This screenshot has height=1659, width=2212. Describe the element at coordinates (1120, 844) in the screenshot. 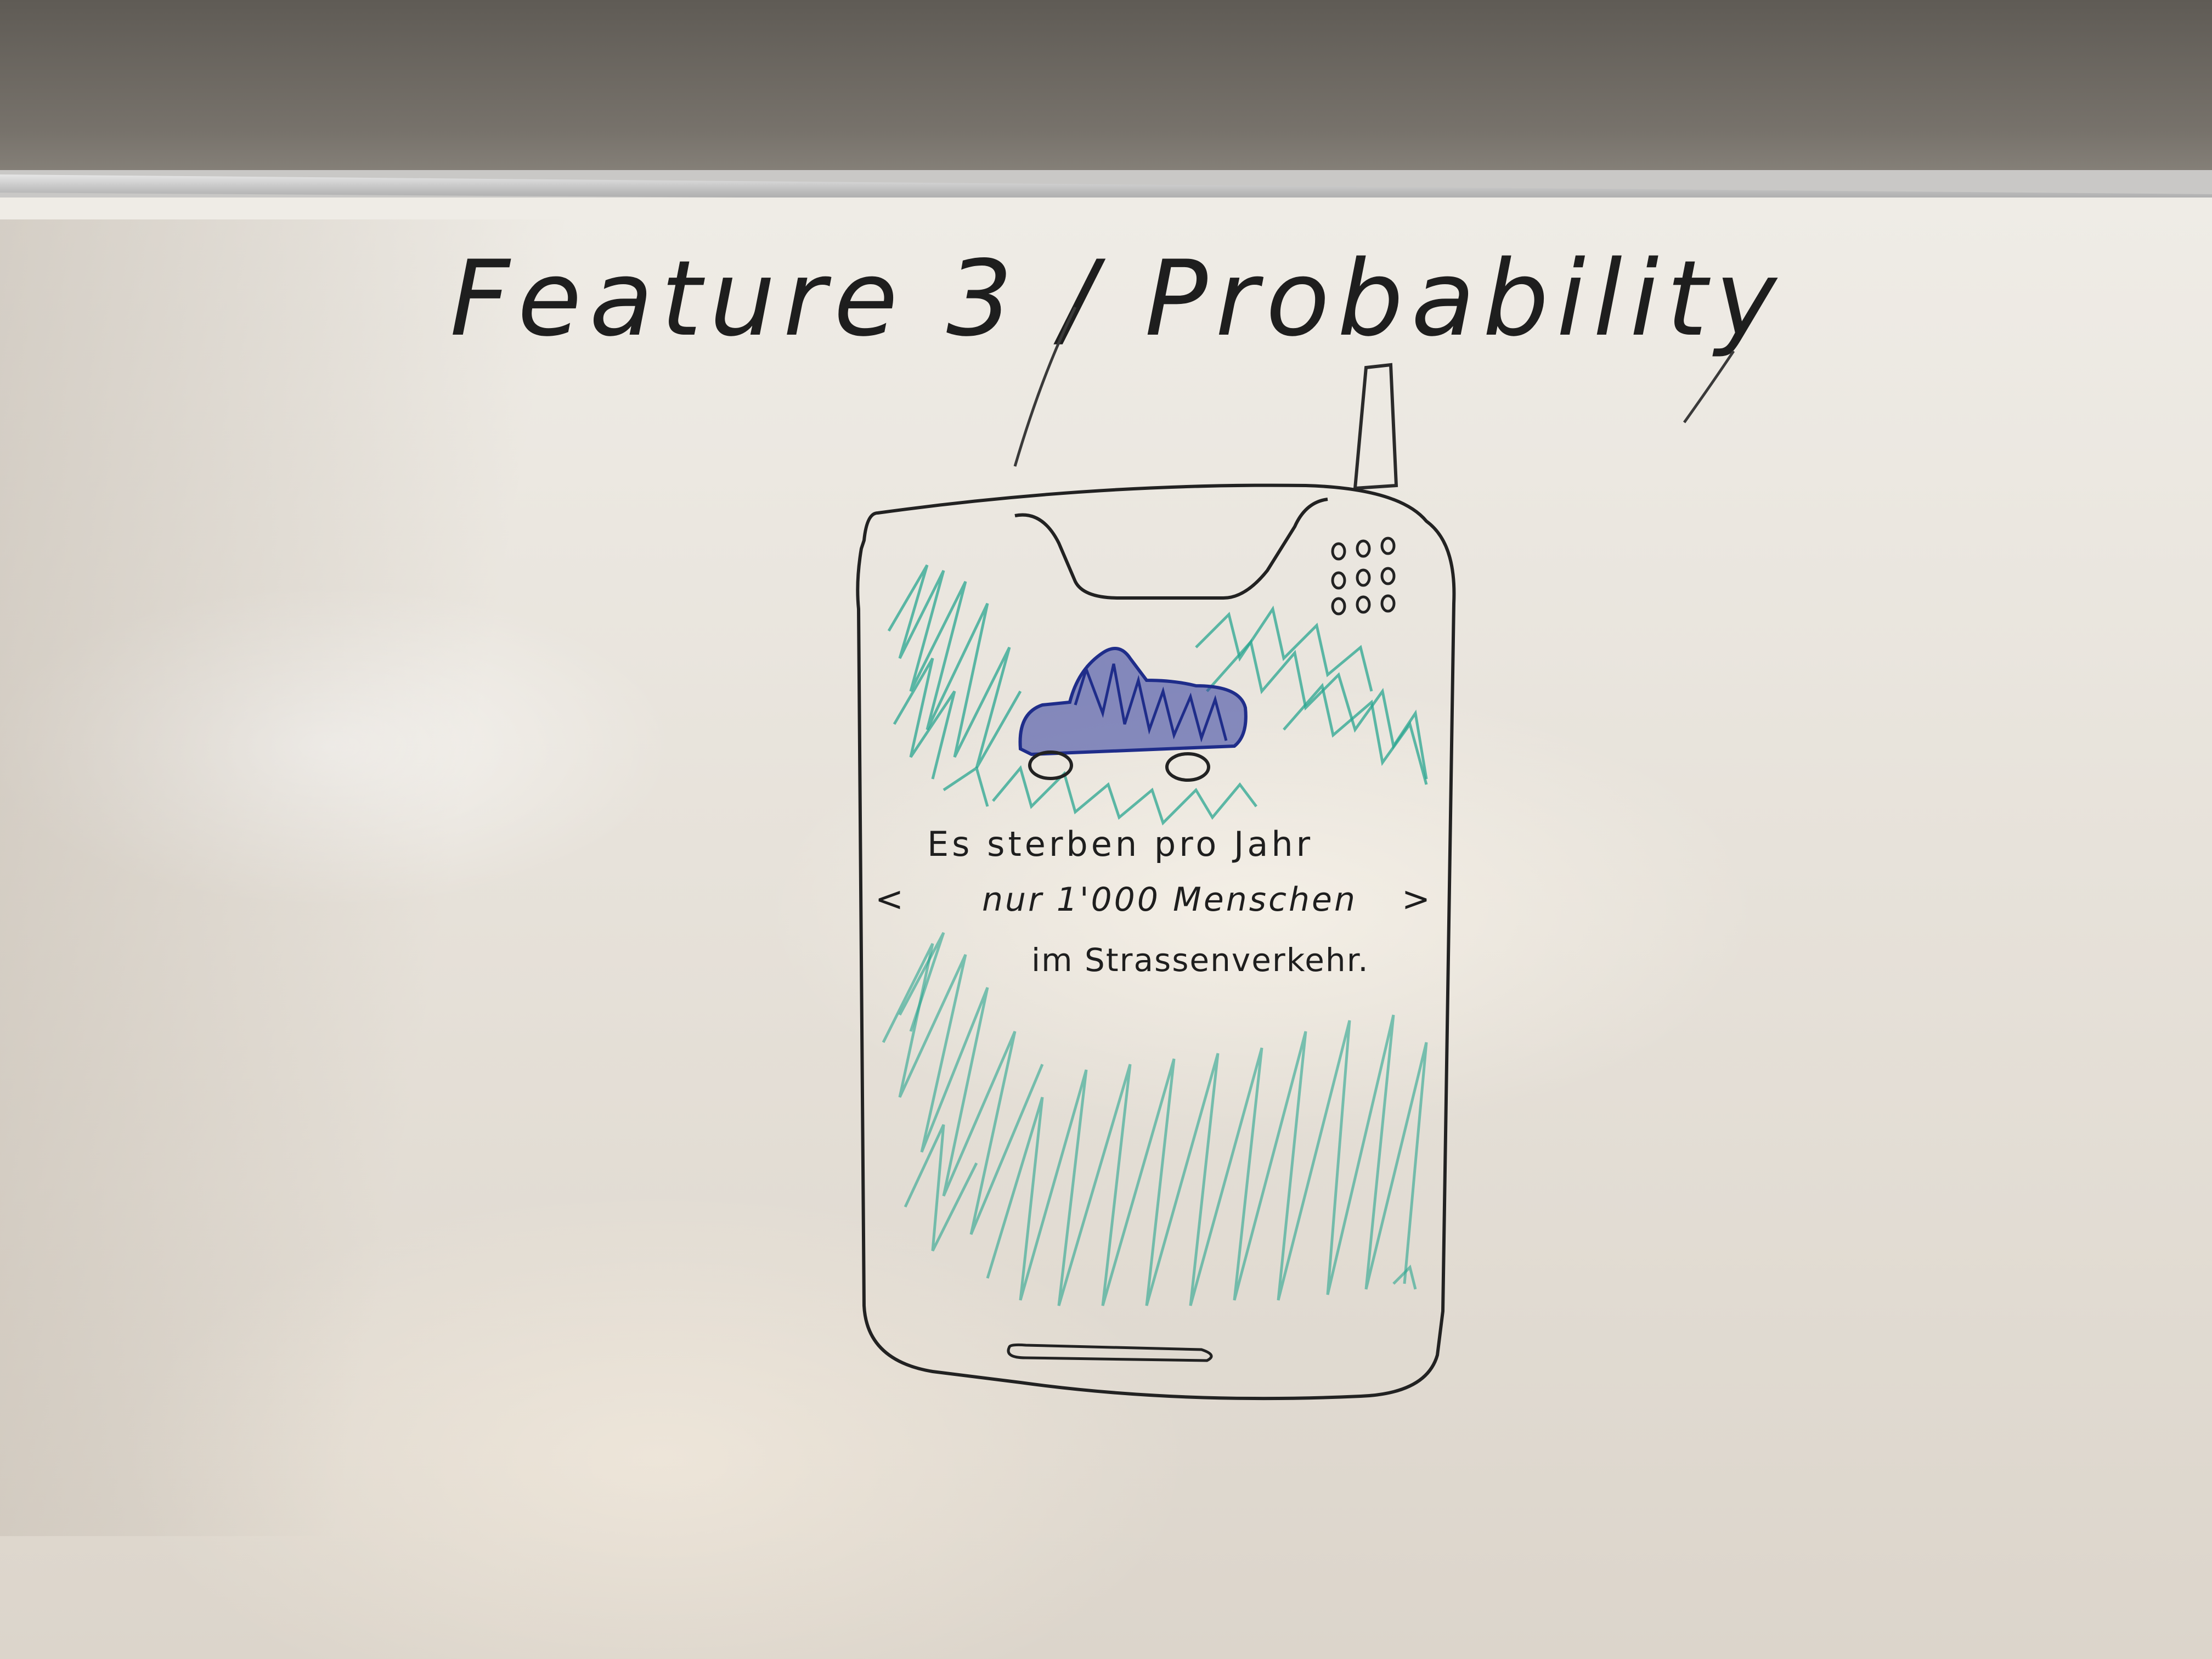

I see `message-line-1: Es sterben pro Jahr` at that location.